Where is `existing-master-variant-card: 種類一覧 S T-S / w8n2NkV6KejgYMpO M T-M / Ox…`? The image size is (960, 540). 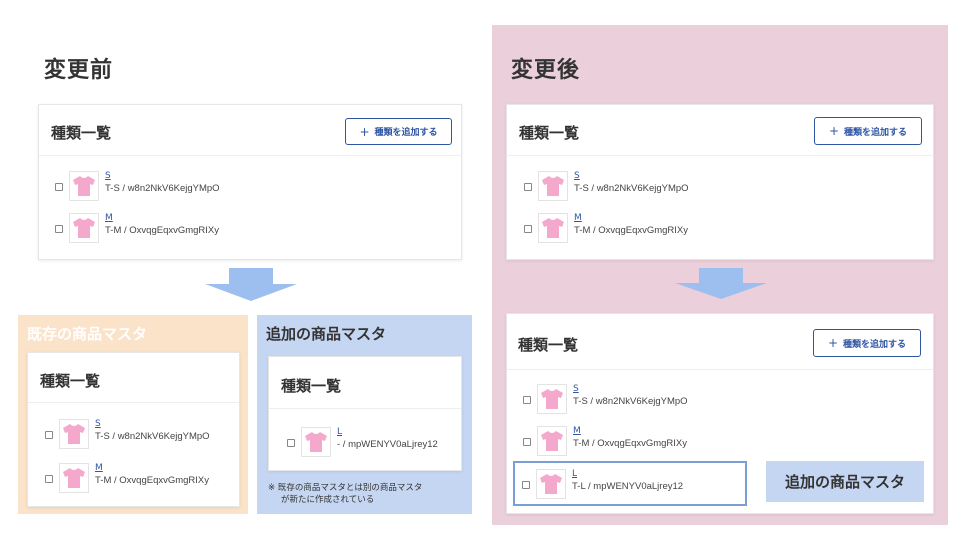 existing-master-variant-card: 種類一覧 S T-S / w8n2NkV6KejgYMpO M T-M / Ox… is located at coordinates (133, 429).